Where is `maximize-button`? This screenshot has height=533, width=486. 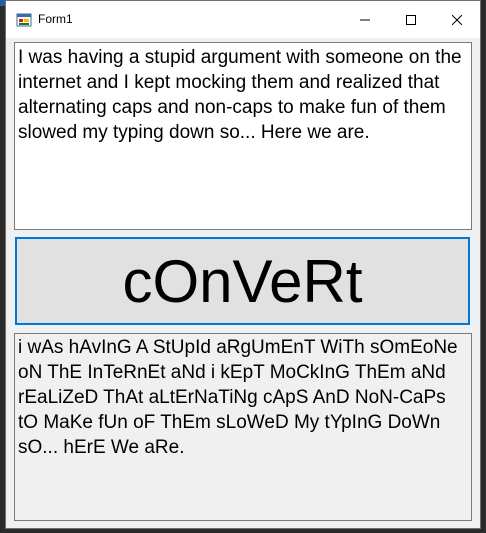 maximize-button is located at coordinates (411, 19).